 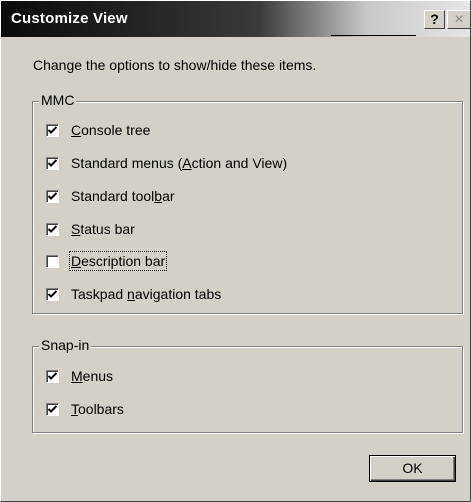 What do you see at coordinates (76, 229) in the screenshot?
I see `label-access-key: S` at bounding box center [76, 229].